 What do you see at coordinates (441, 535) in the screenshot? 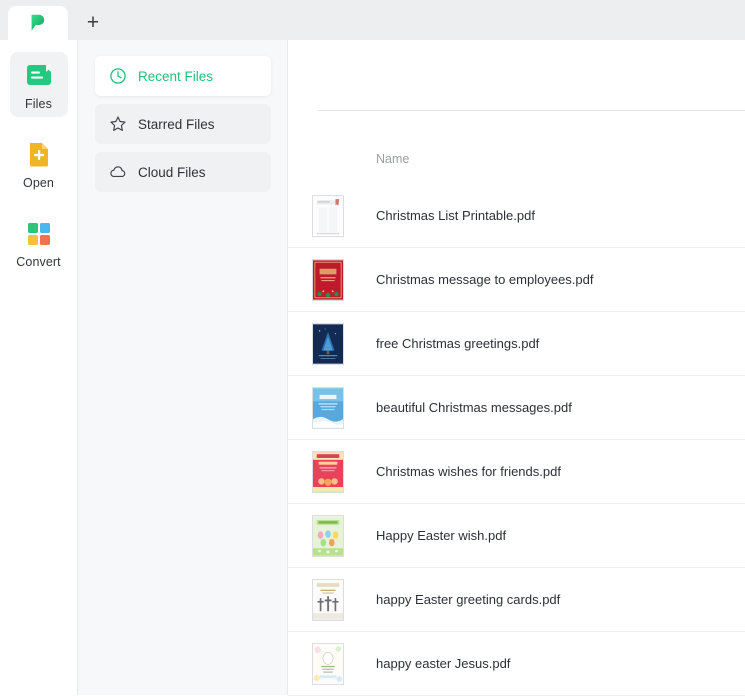
I see `file-name: Happy Easter wish.pdf` at bounding box center [441, 535].